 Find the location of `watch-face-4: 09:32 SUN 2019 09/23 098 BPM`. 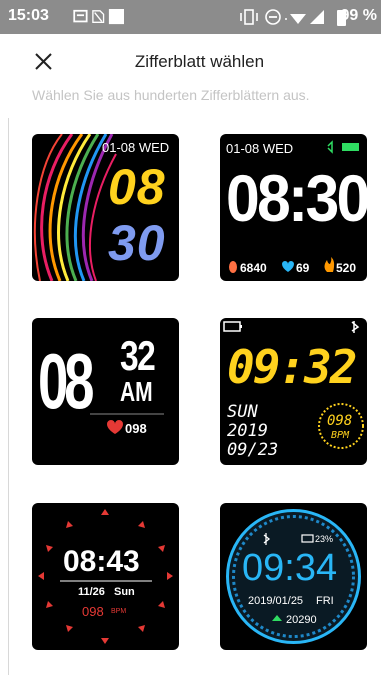

watch-face-4: 09:32 SUN 2019 09/23 098 BPM is located at coordinates (293, 391).